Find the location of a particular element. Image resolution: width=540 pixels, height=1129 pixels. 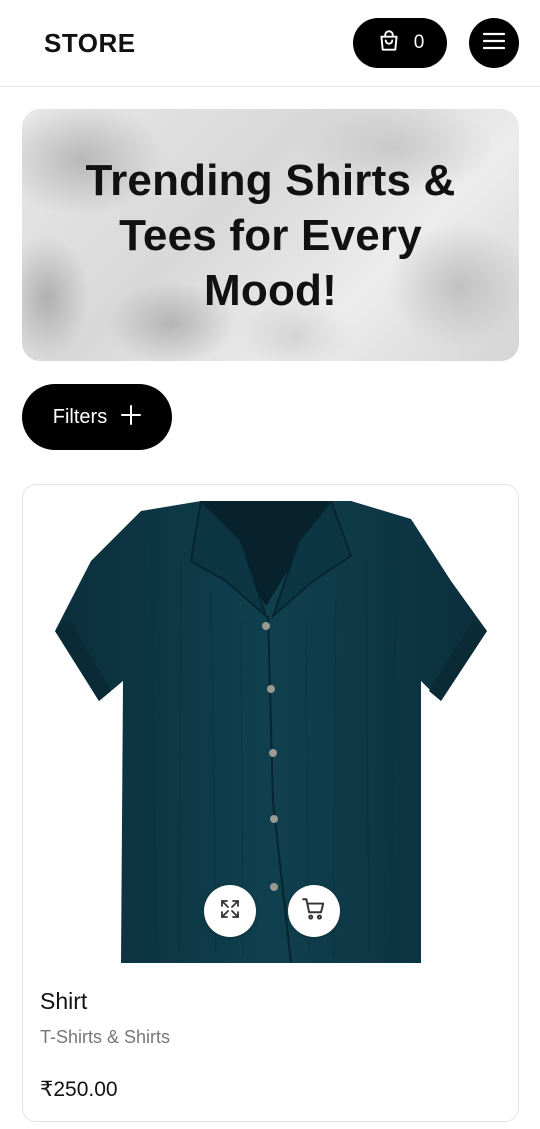

hero-title: Trending Shirts & Tees for Every Mood! is located at coordinates (270, 235).